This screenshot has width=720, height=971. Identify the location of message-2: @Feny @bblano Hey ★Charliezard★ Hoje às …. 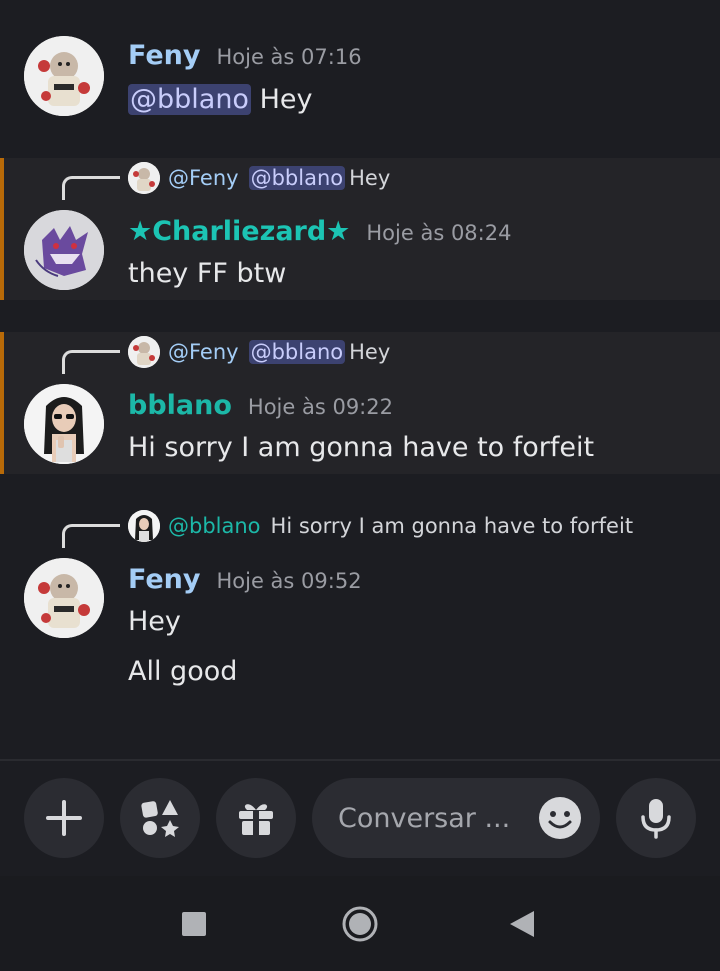
(360, 229).